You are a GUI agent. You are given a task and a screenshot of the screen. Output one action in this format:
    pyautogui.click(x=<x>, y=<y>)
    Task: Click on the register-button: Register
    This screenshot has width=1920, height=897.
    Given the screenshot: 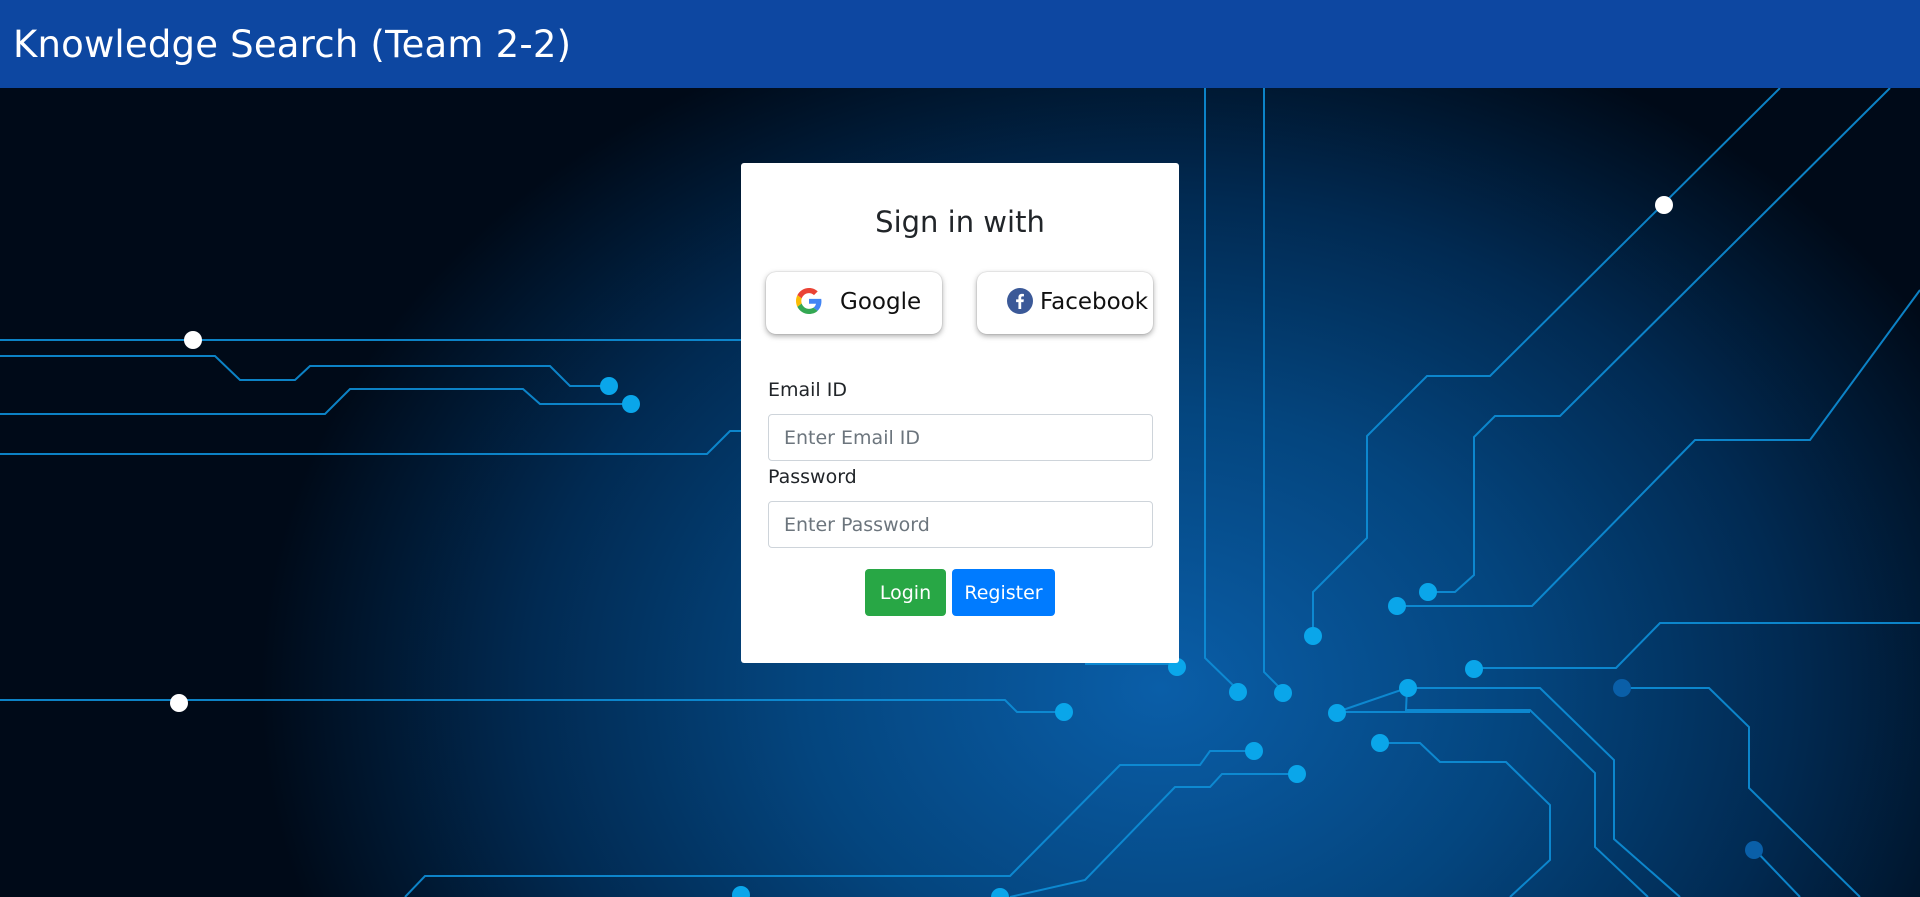 What is the action you would take?
    pyautogui.click(x=1003, y=592)
    